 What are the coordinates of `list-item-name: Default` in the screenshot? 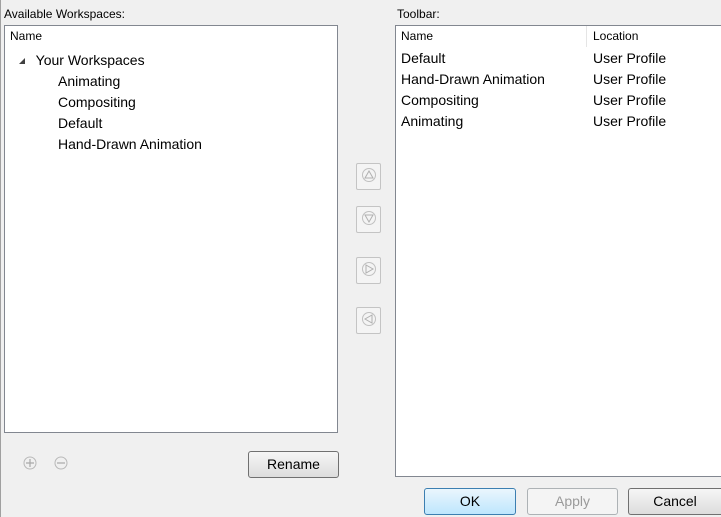 It's located at (423, 58).